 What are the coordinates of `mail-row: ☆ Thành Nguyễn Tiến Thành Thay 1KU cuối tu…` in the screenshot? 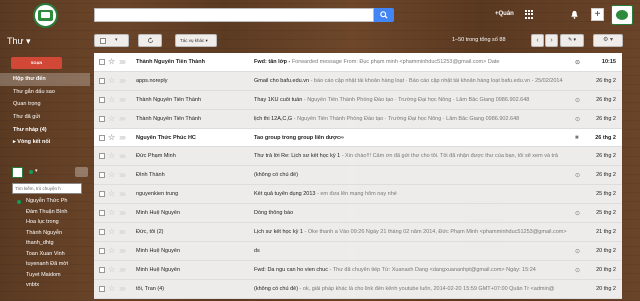 It's located at (358, 100).